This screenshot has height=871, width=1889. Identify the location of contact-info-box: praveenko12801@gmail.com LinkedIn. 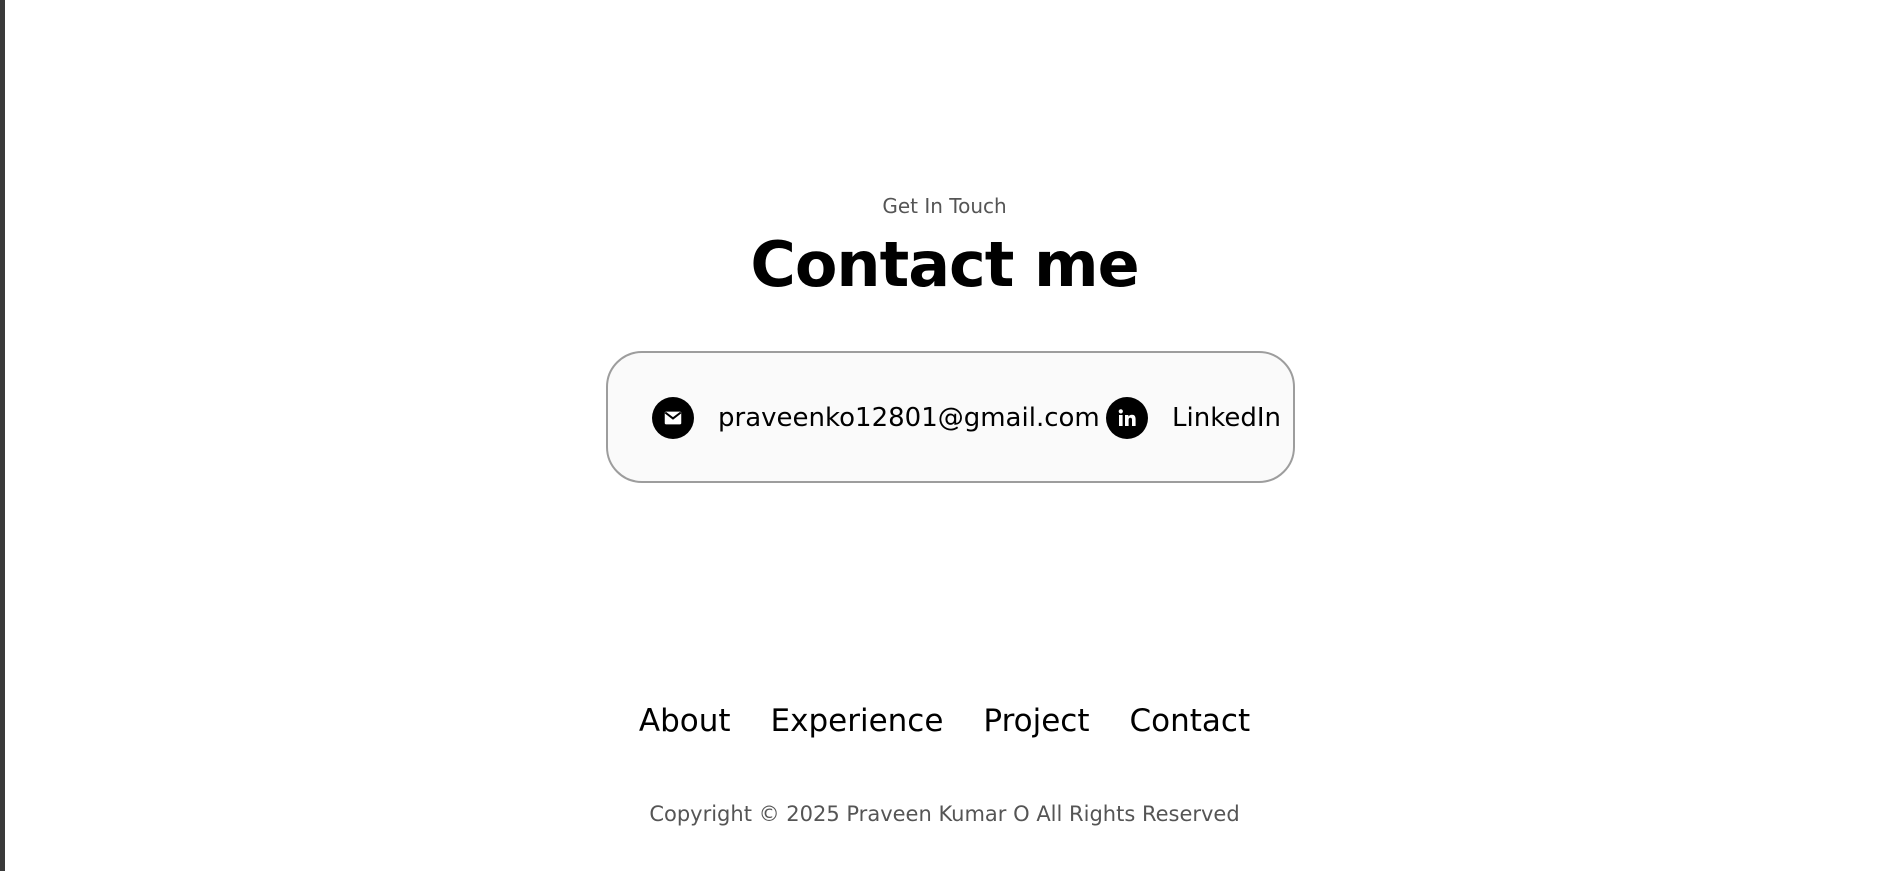
(950, 417).